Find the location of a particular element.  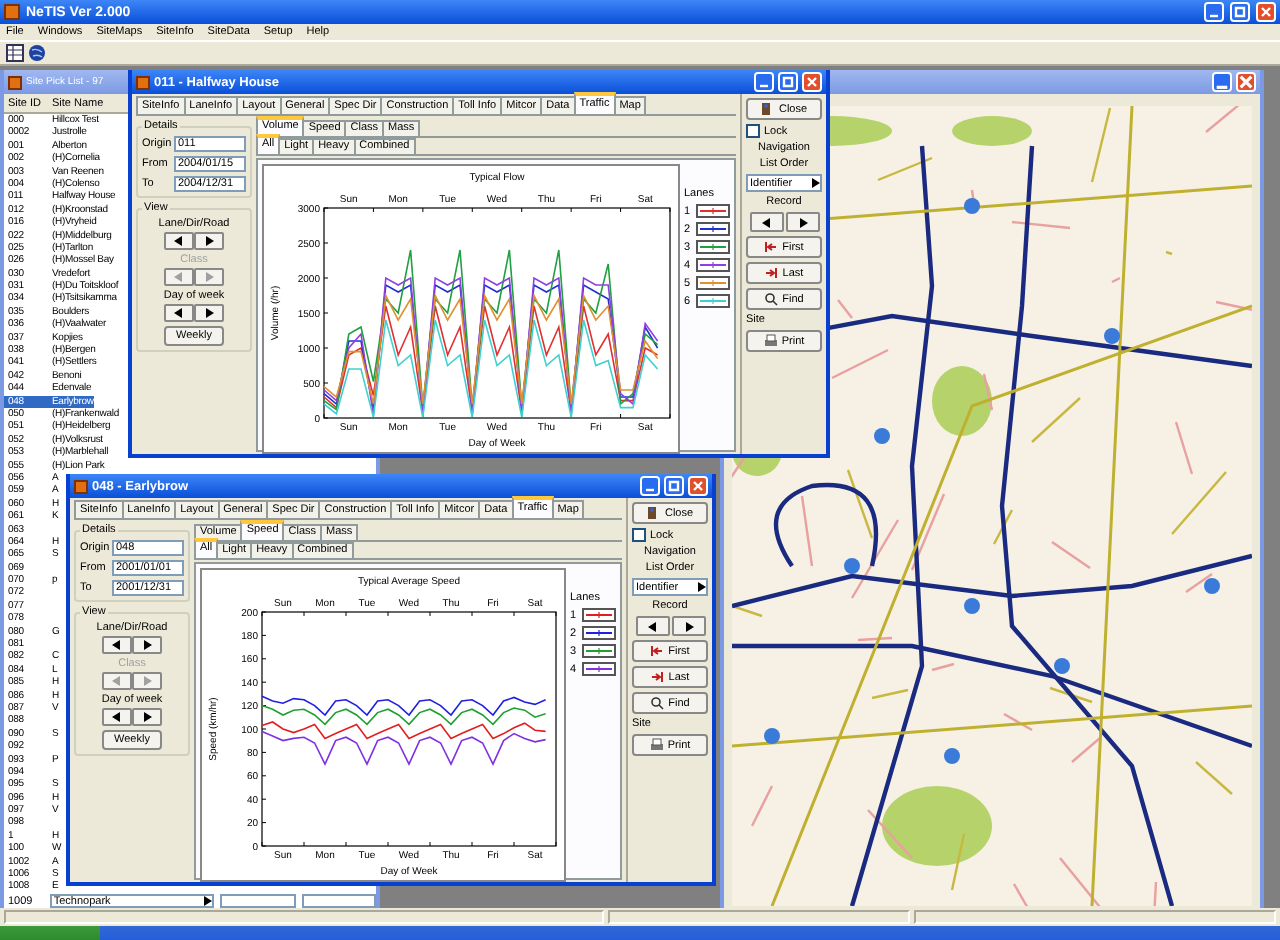

table-icon is located at coordinates (15, 53).